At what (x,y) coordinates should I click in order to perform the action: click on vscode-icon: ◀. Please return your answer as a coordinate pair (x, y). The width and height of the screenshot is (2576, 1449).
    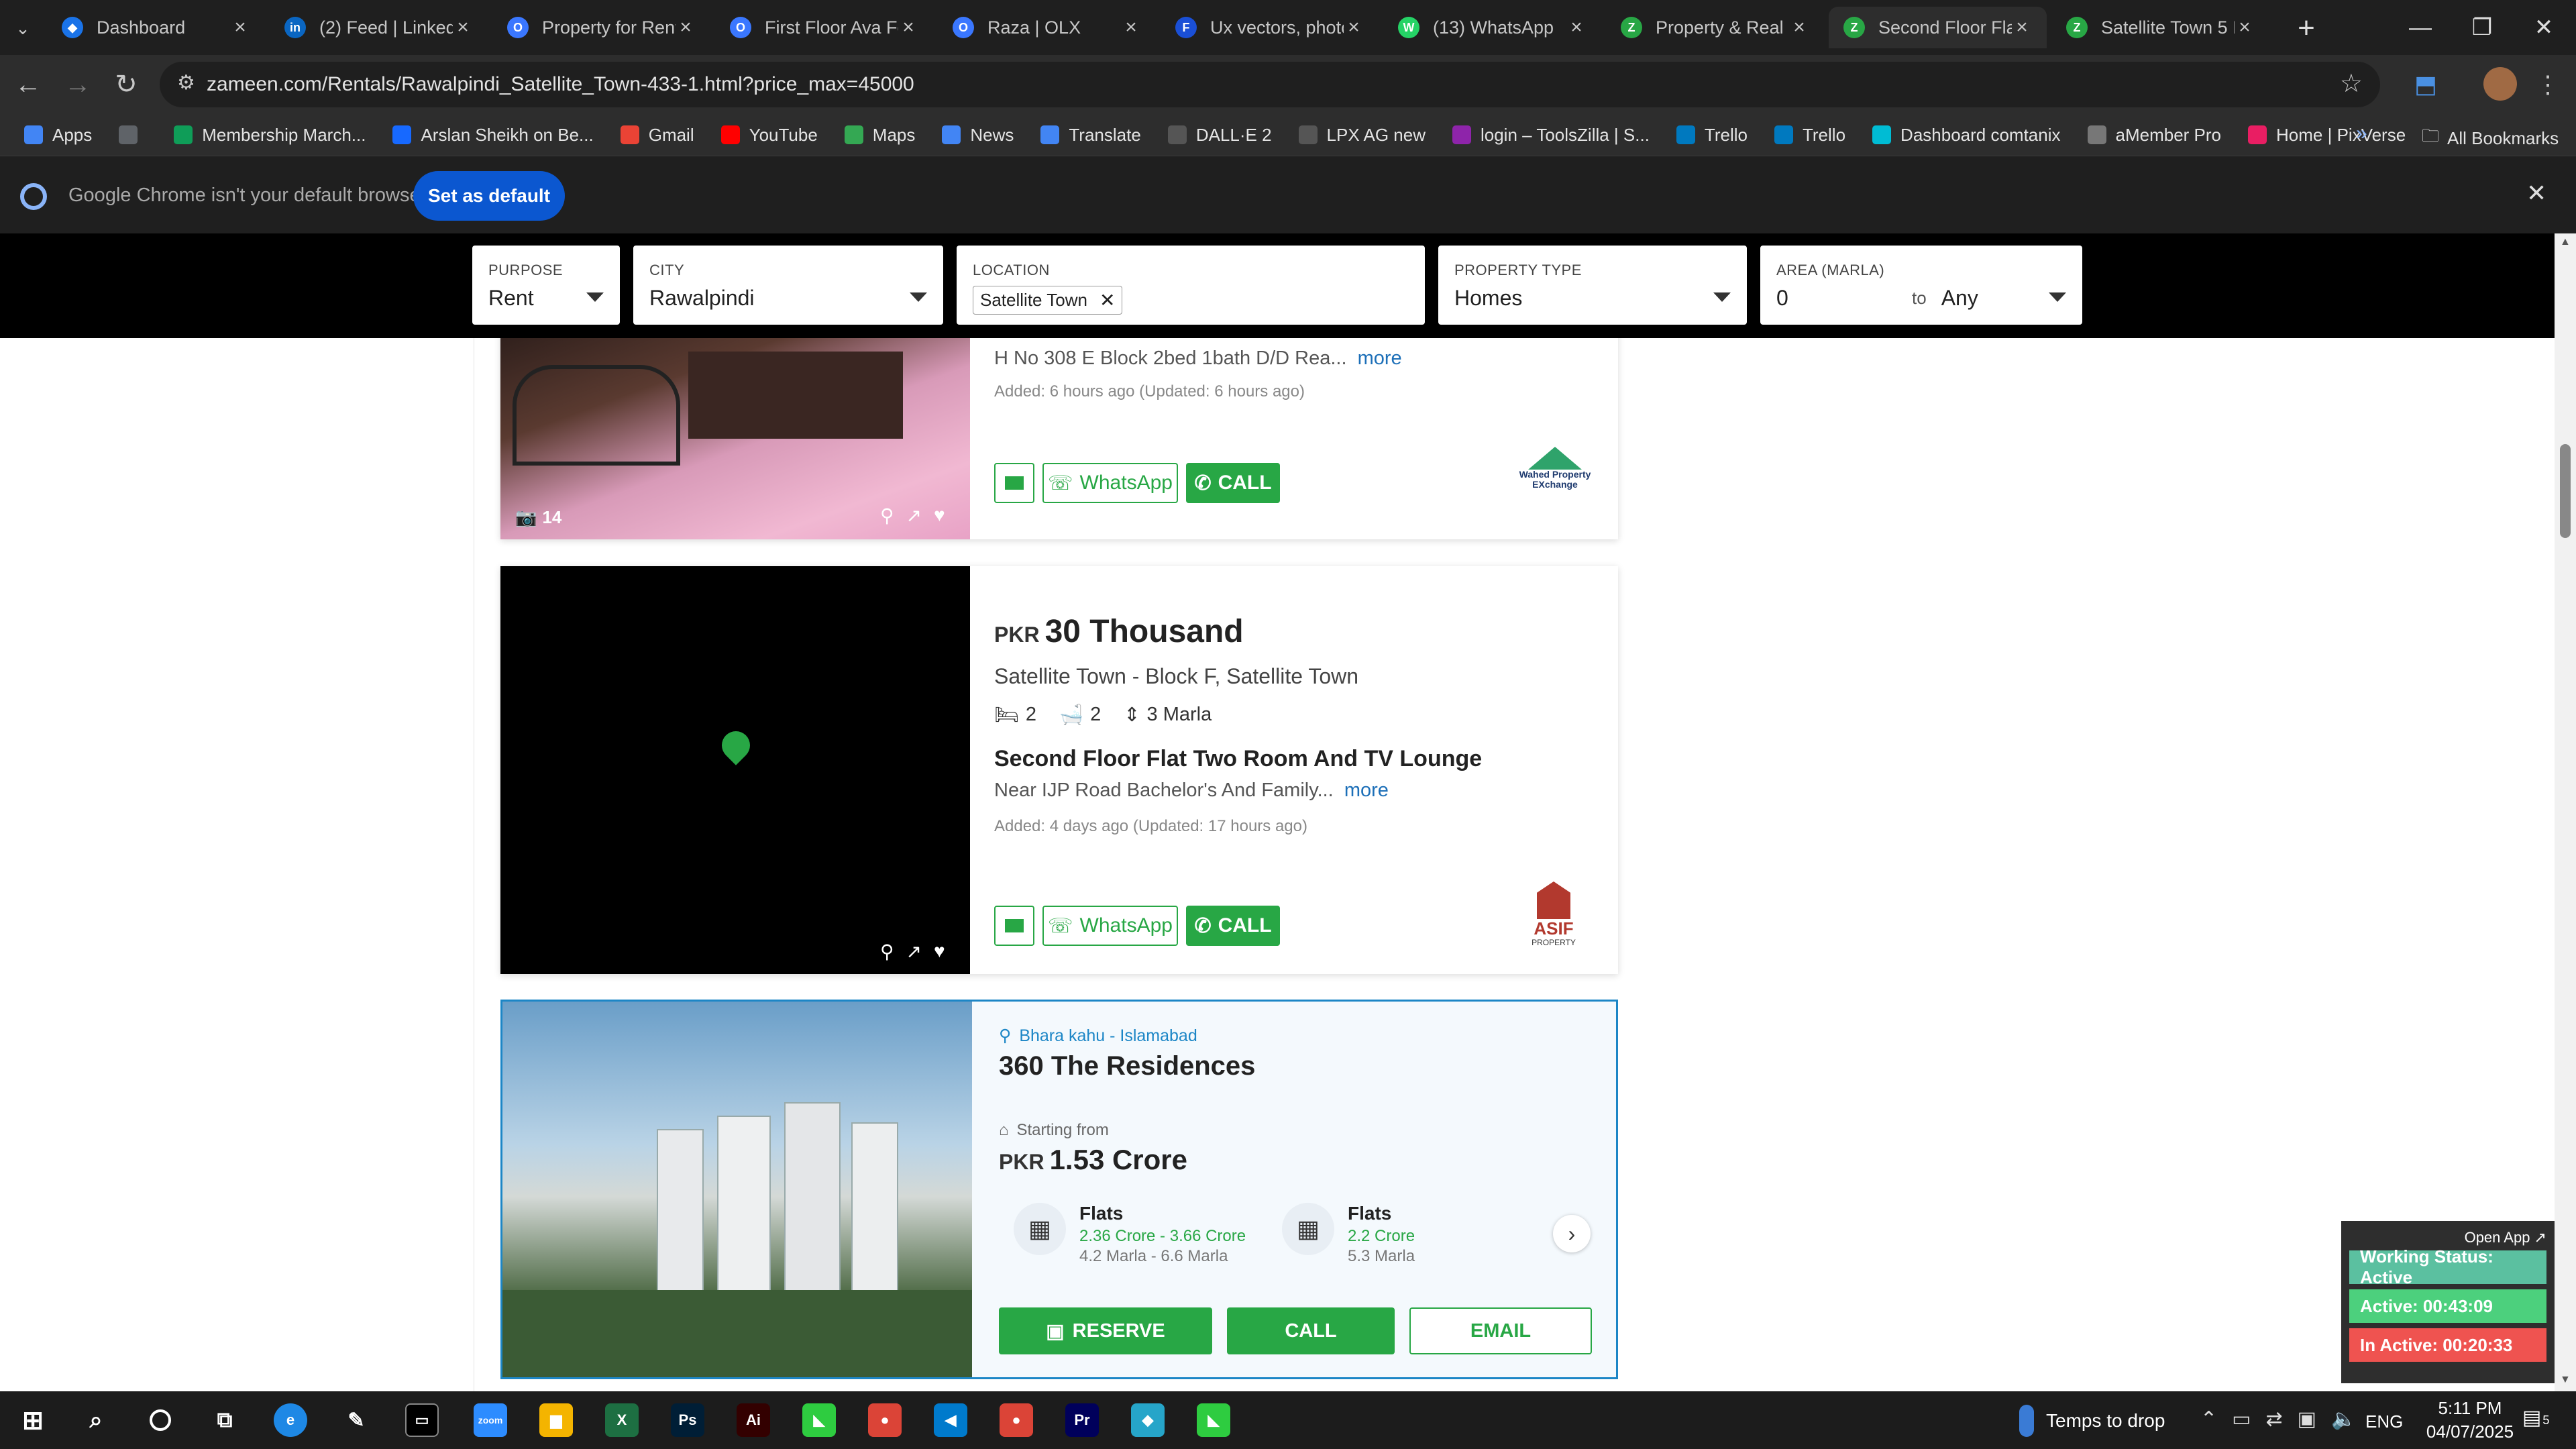
    Looking at the image, I should click on (950, 1420).